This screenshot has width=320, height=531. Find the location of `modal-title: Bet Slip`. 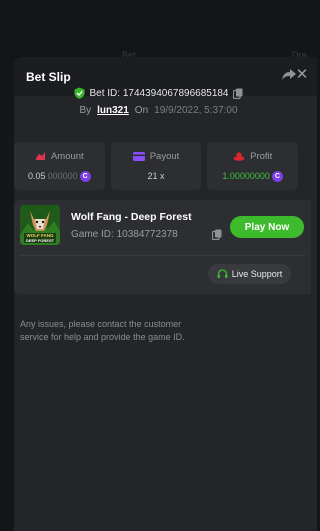

modal-title: Bet Slip is located at coordinates (48, 76).